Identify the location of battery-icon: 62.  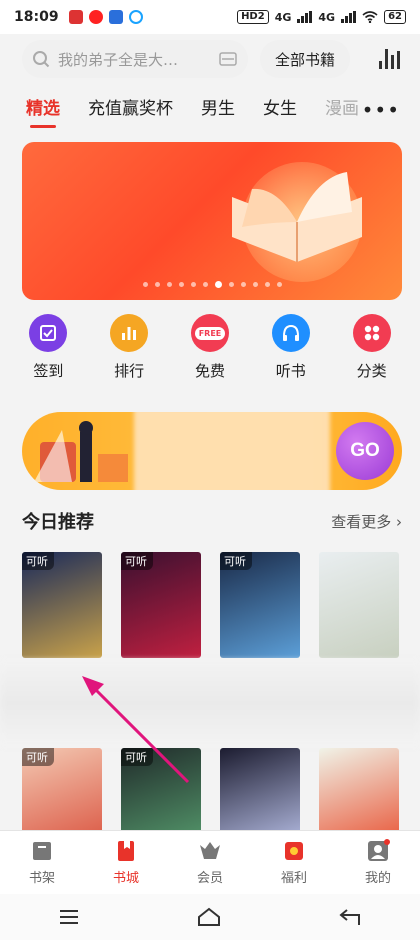
(395, 17).